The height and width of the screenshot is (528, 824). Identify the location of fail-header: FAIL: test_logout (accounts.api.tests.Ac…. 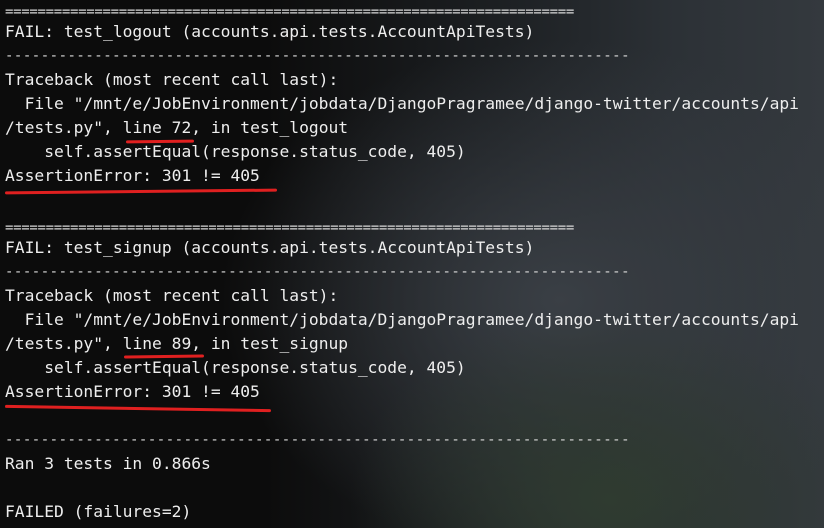
(270, 31).